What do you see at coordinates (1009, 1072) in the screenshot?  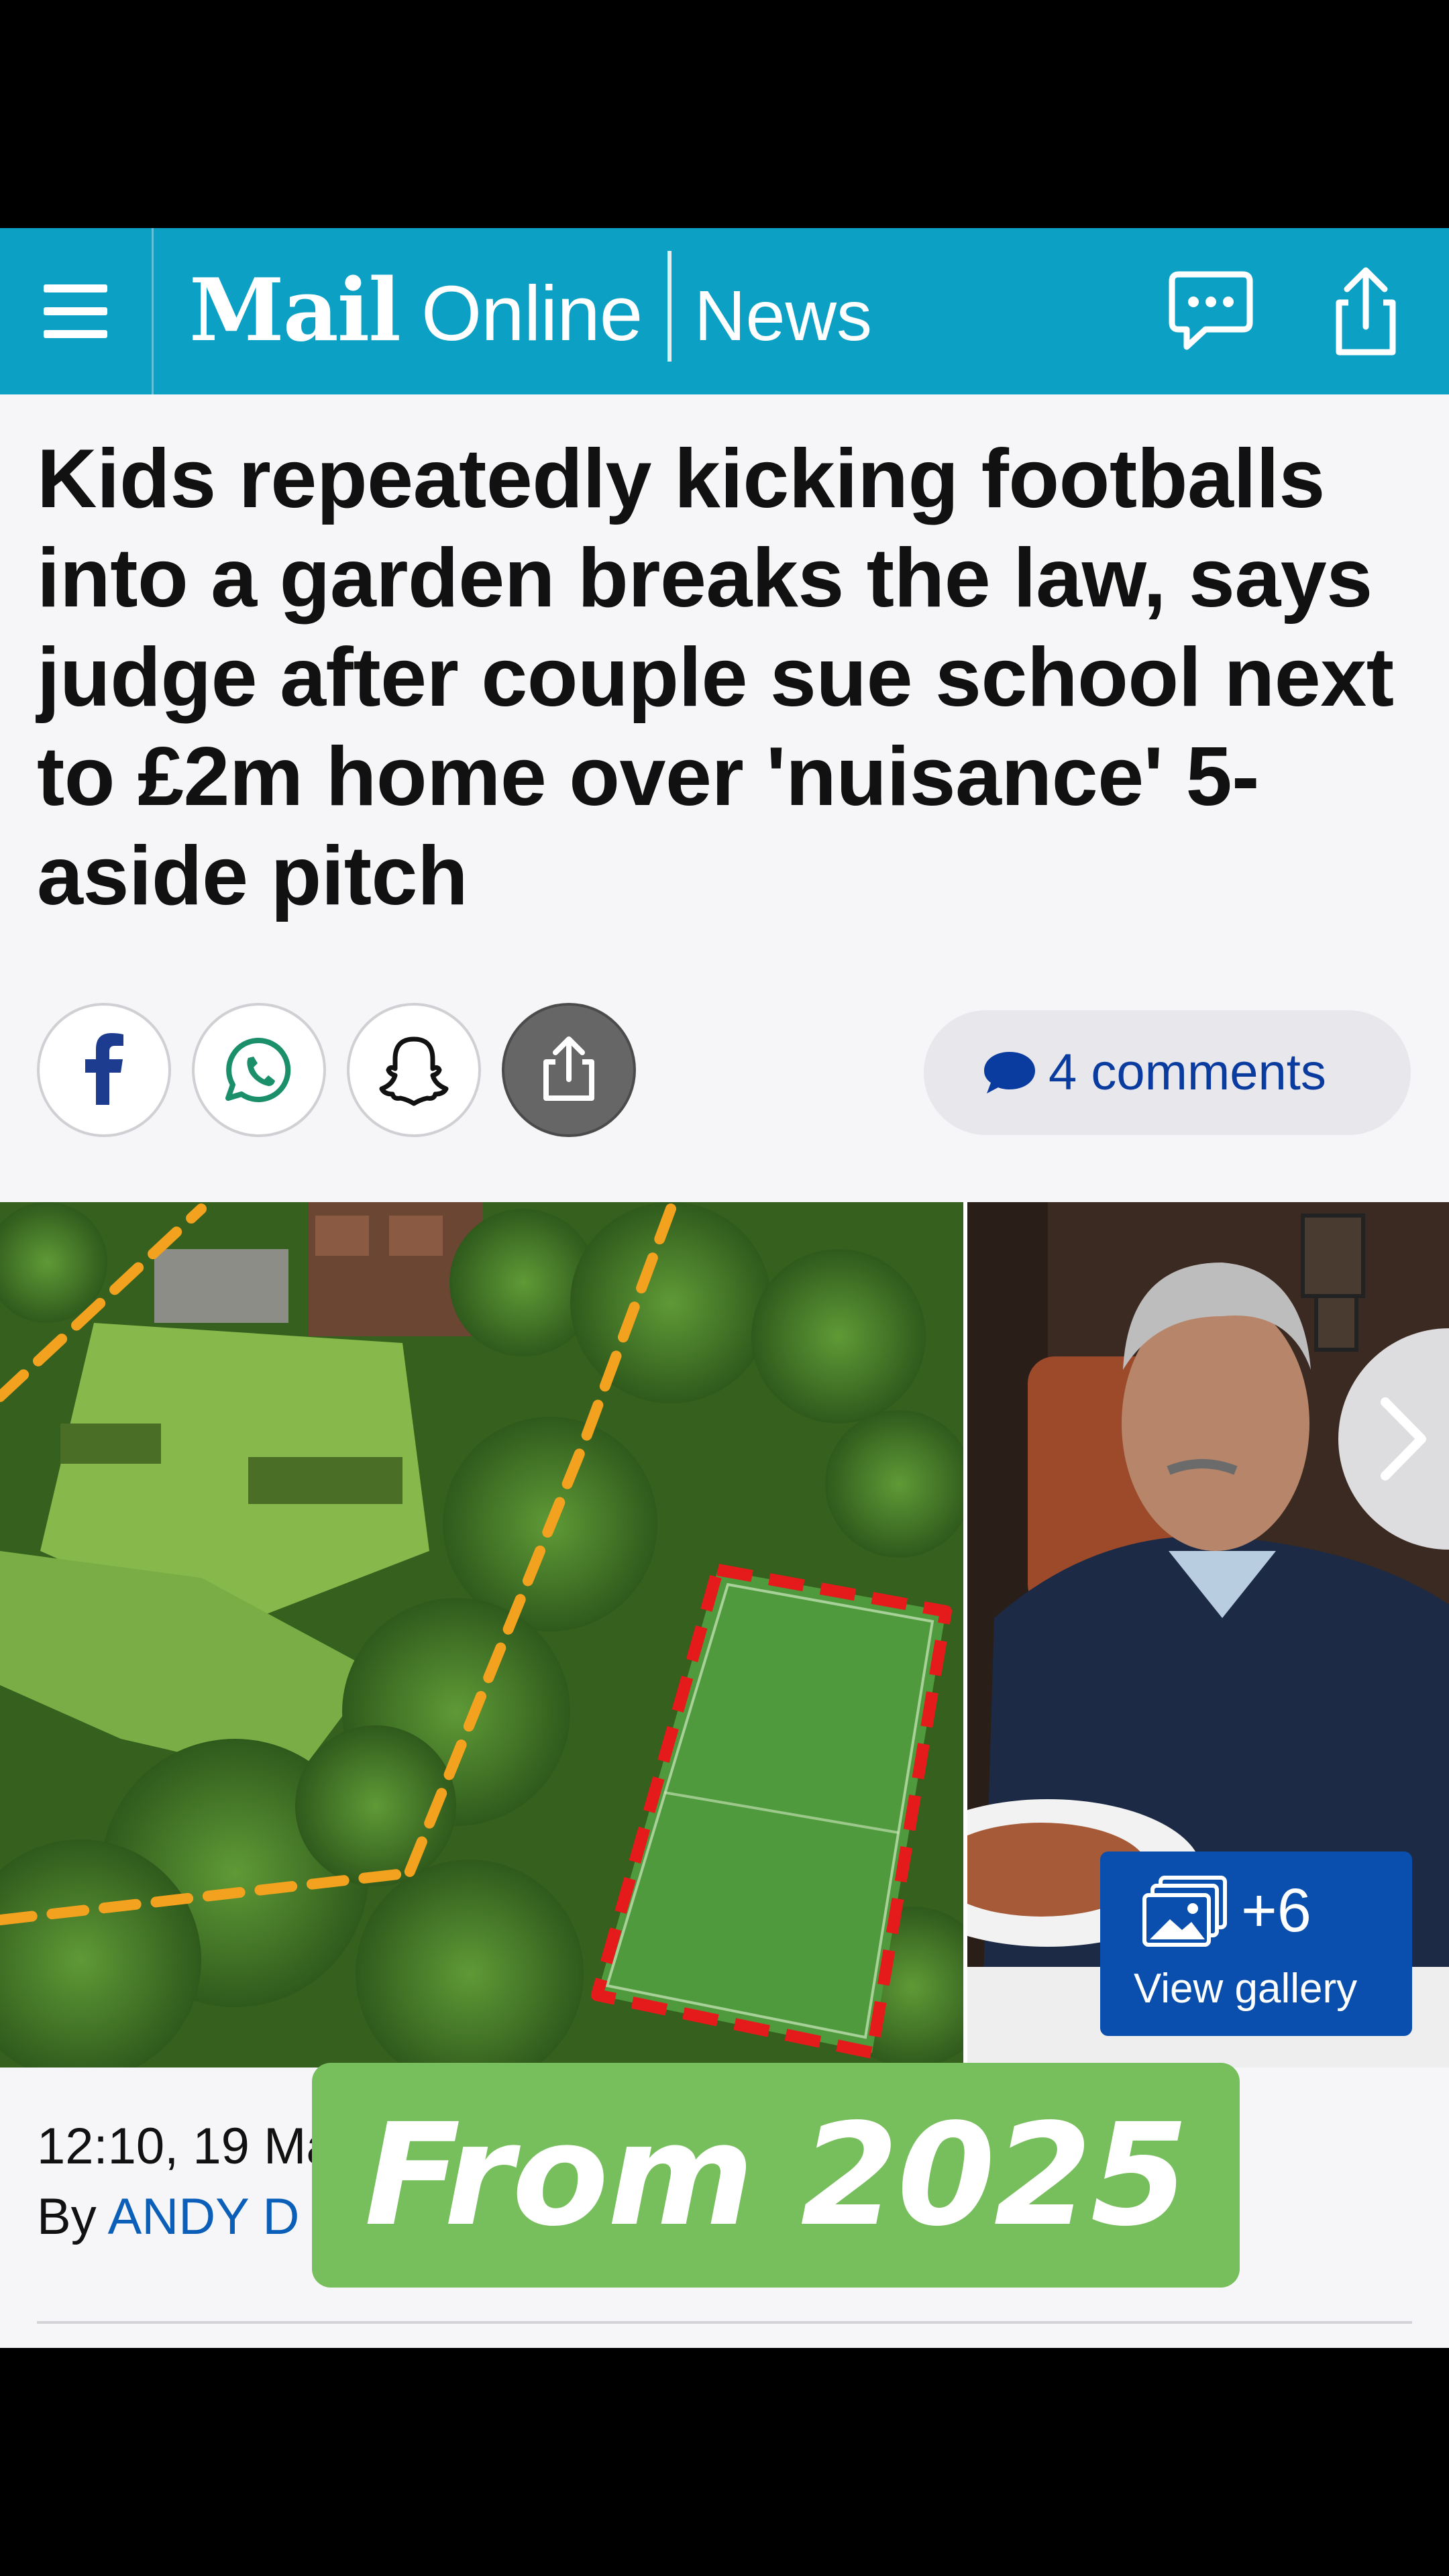 I see `speech-bubble-icon` at bounding box center [1009, 1072].